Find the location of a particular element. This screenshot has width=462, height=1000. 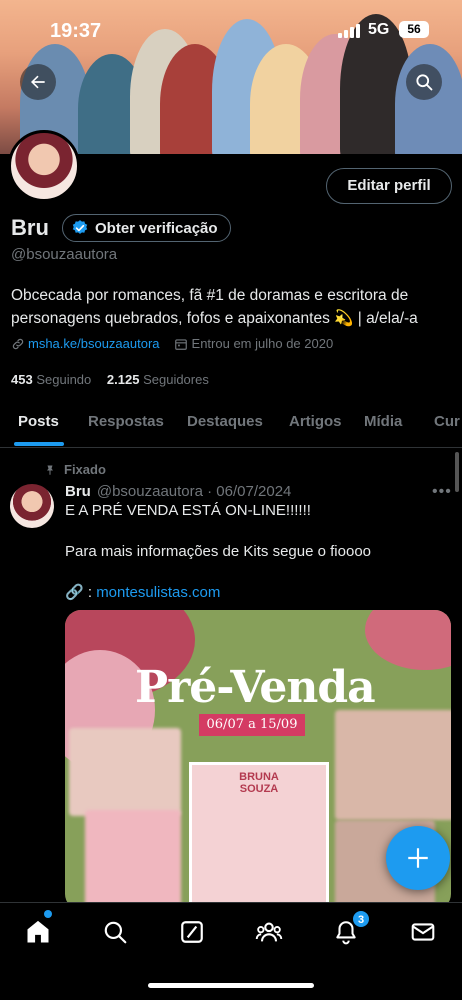

nav-communities is located at coordinates (269, 932).